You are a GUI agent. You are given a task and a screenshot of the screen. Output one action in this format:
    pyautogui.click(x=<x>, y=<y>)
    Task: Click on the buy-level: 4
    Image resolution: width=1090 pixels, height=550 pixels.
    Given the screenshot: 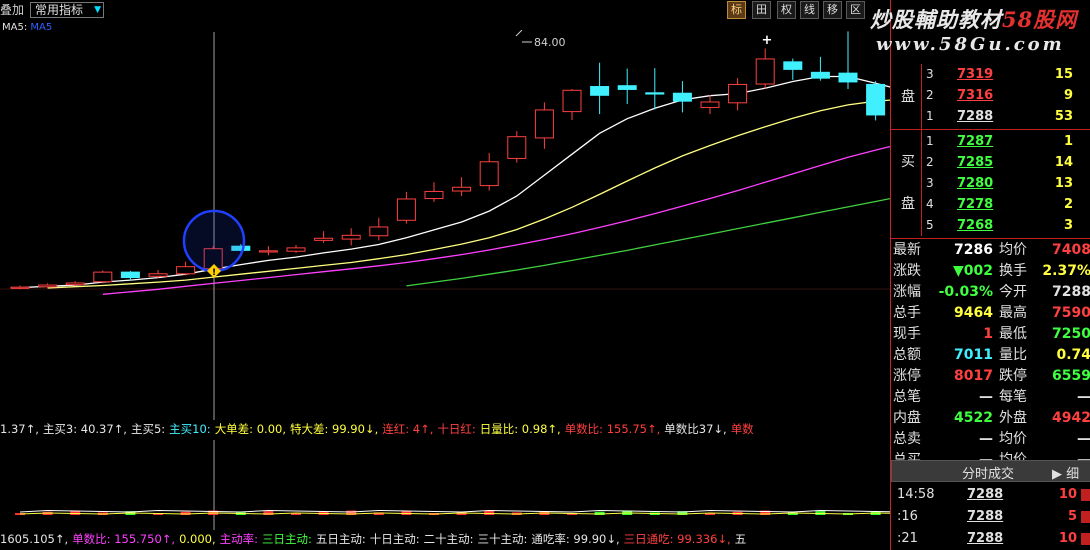 What is the action you would take?
    pyautogui.click(x=930, y=204)
    